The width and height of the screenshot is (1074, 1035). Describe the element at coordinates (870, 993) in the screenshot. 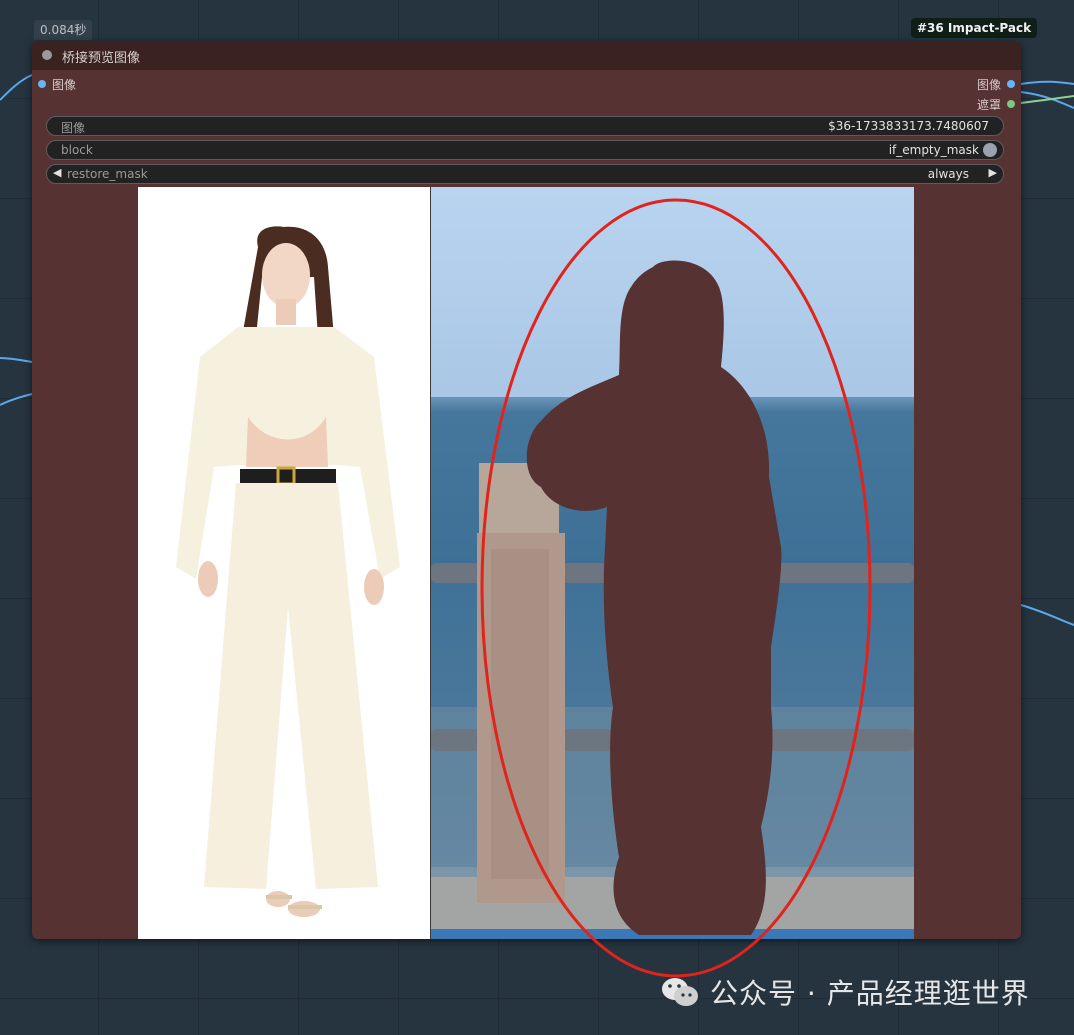

I see `watermark-text: 公众号 · 产品经理逛世界` at that location.